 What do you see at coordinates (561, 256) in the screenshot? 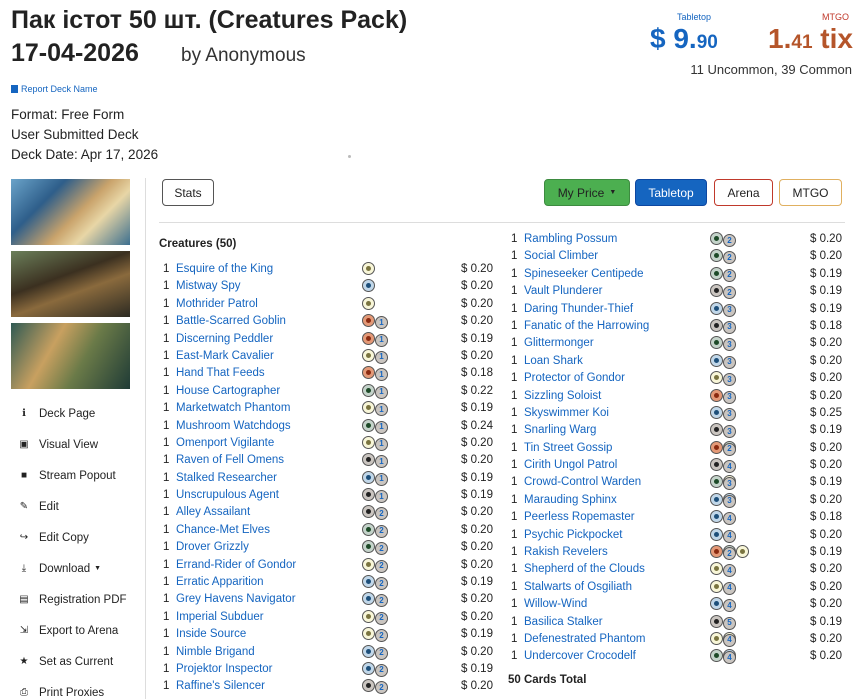
I see `card-name-link: Social Climber` at bounding box center [561, 256].